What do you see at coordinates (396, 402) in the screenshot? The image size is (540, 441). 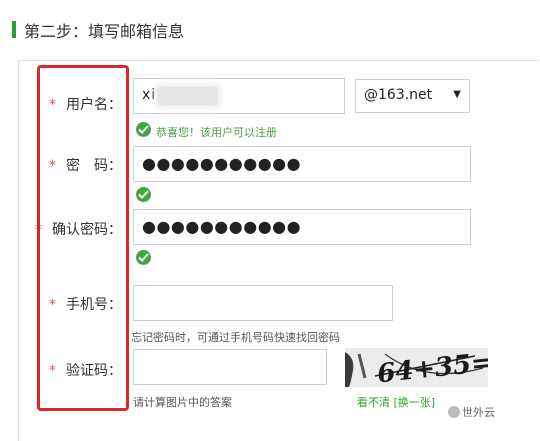 I see `refresh-captcha-link: 看不清 [换一张]` at bounding box center [396, 402].